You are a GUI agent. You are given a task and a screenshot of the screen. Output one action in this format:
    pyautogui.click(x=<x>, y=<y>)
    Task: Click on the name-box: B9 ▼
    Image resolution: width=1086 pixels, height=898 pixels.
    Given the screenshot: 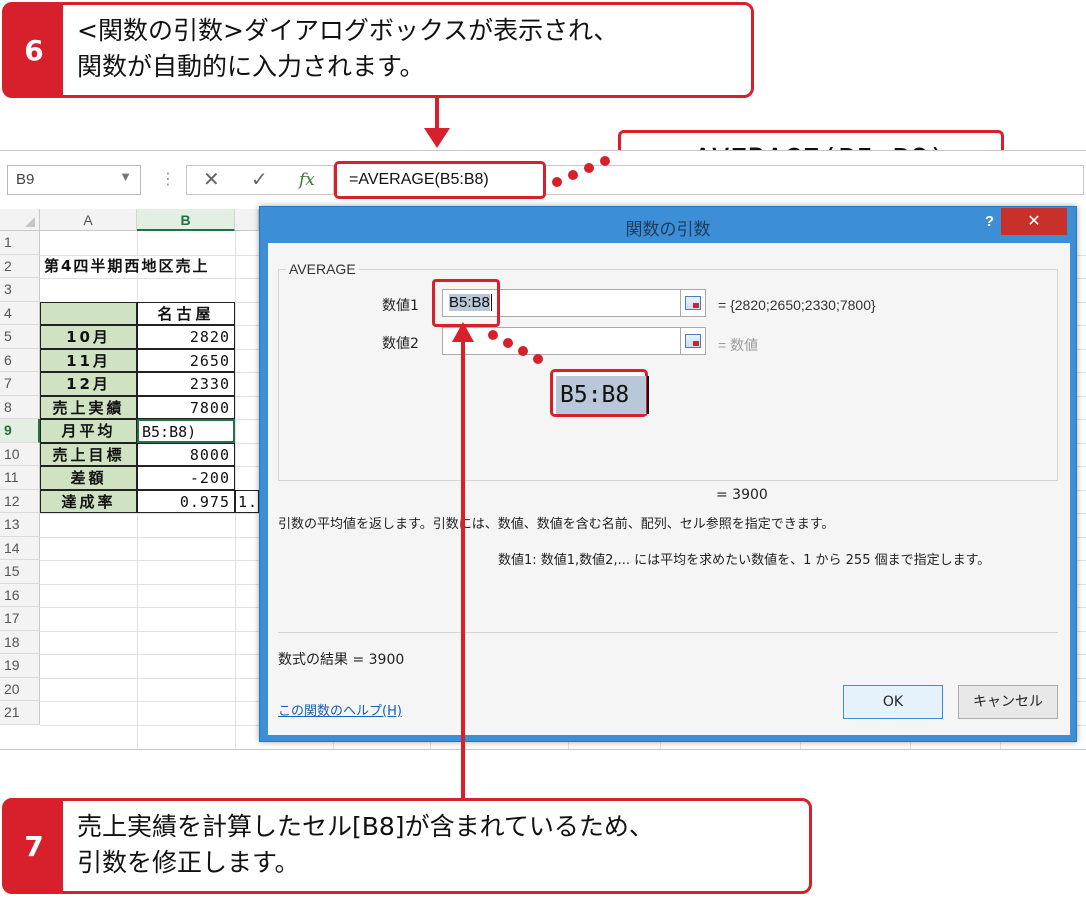 What is the action you would take?
    pyautogui.click(x=74, y=180)
    